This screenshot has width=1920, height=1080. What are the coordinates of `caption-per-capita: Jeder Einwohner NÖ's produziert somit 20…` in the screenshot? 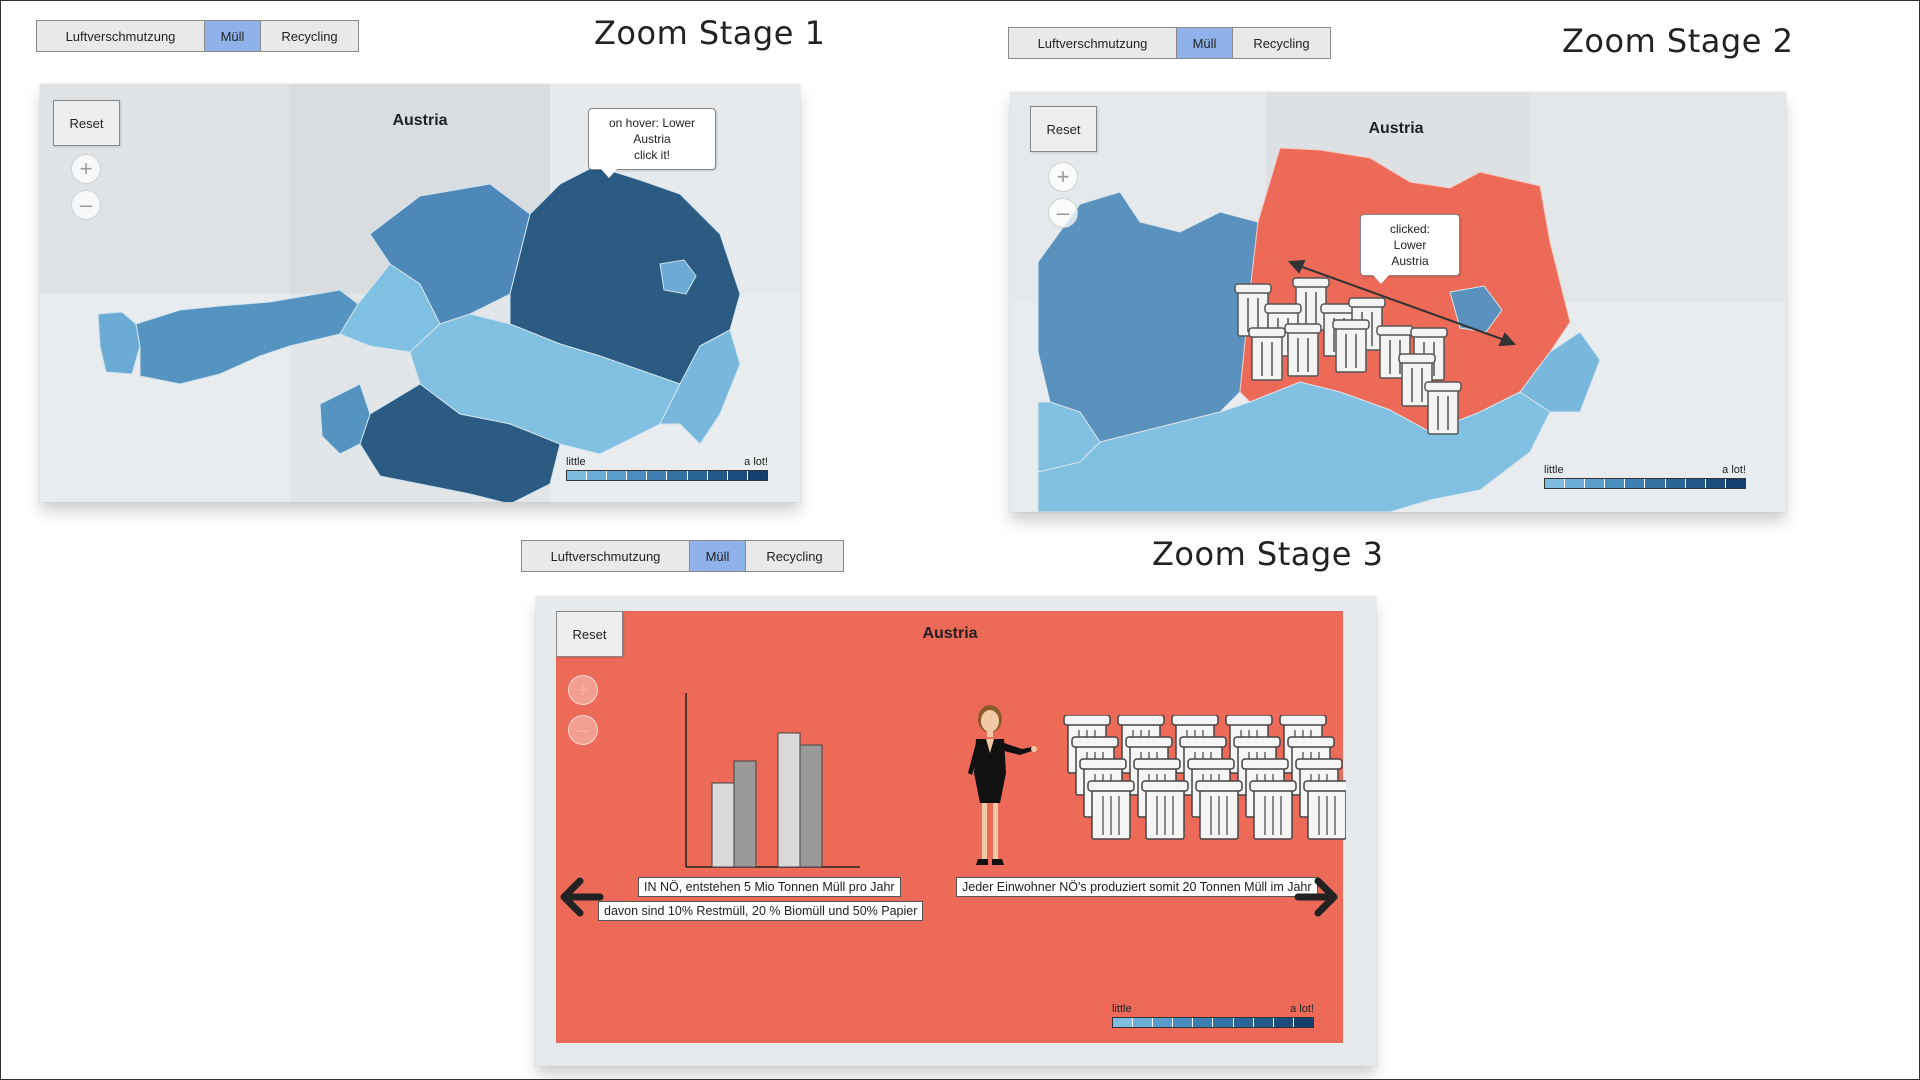 It's located at (1137, 887).